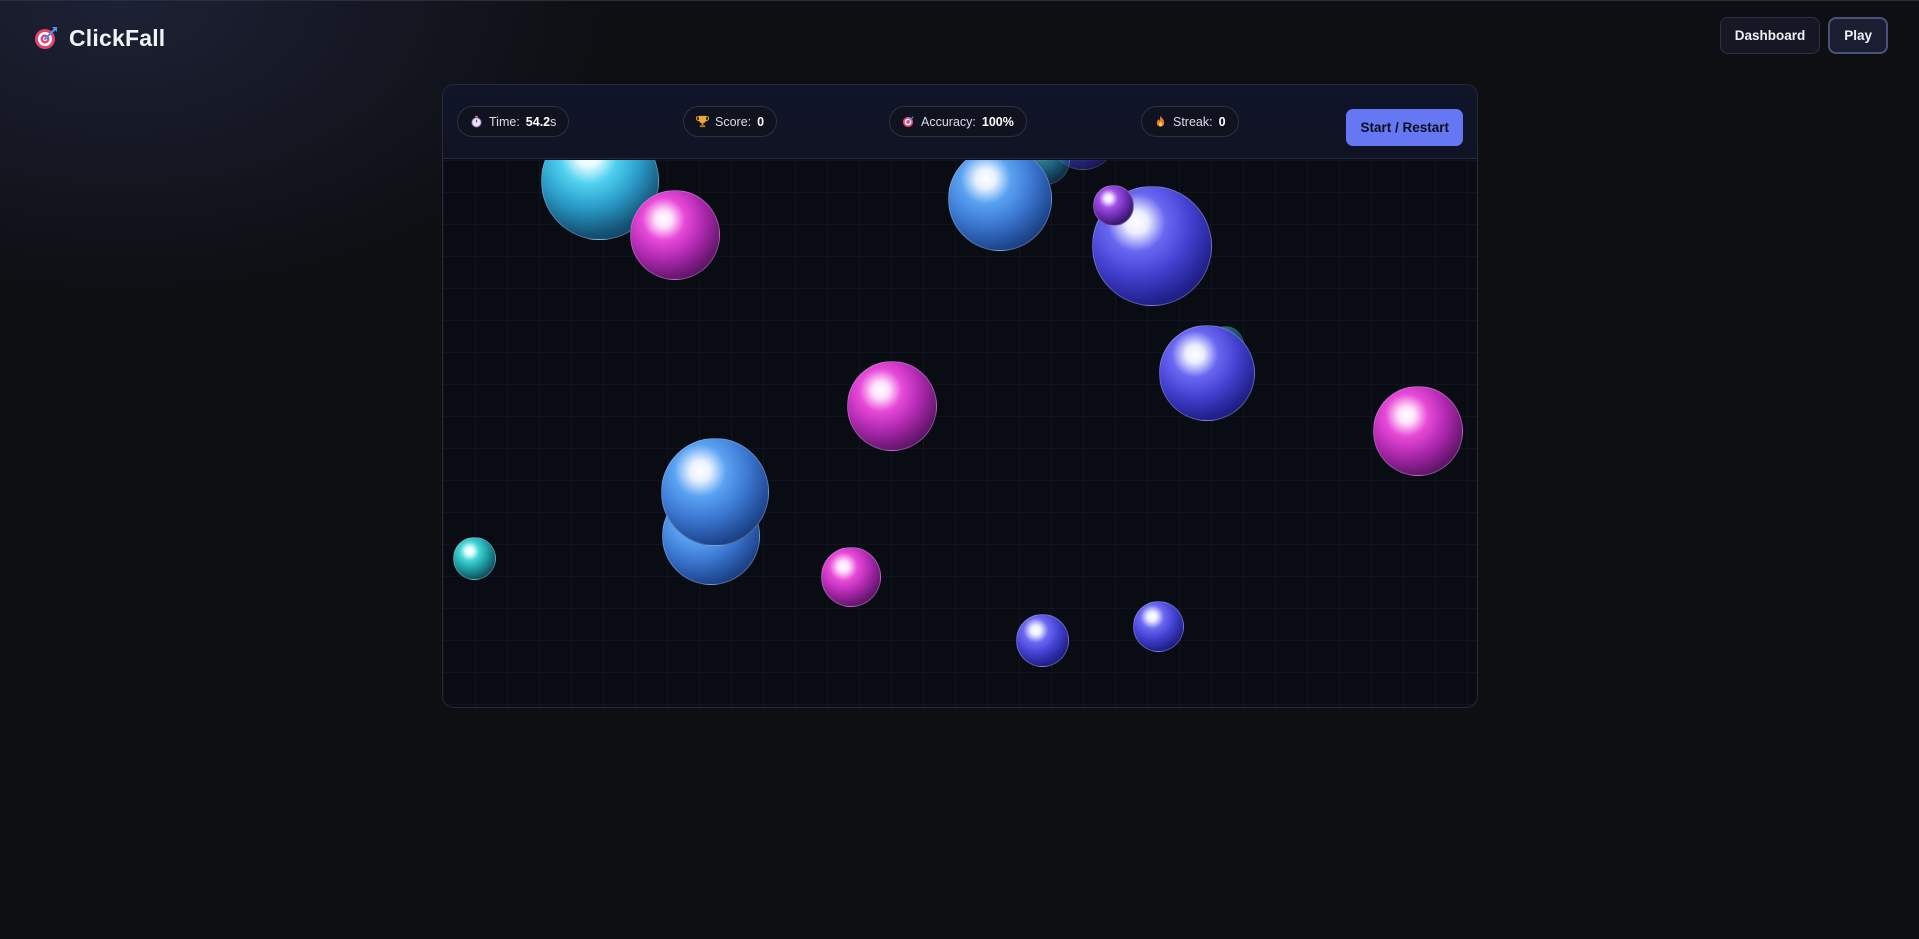  Describe the element at coordinates (46, 38) in the screenshot. I see `target-dart-icon` at that location.